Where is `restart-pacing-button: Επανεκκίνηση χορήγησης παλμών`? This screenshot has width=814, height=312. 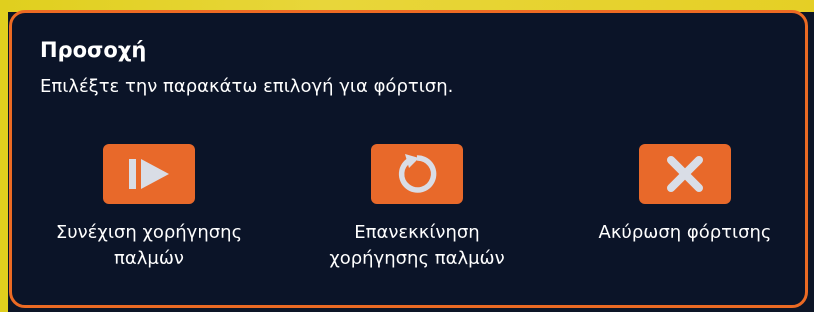
restart-pacing-button: Επανεκκίνηση χορήγησης παλμών is located at coordinates (417, 208).